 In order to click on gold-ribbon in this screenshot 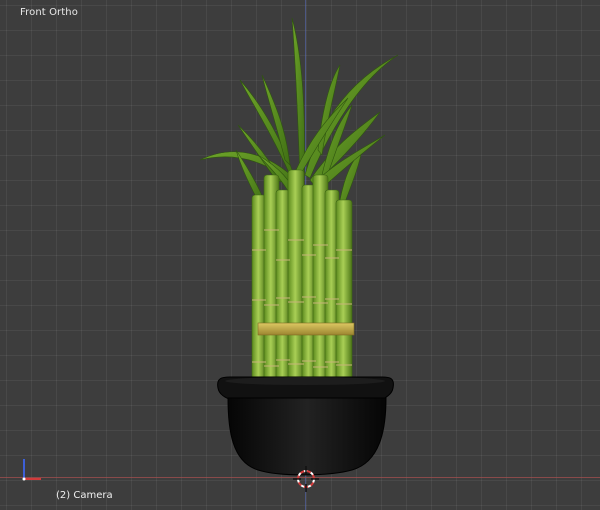, I will do `click(306, 329)`.